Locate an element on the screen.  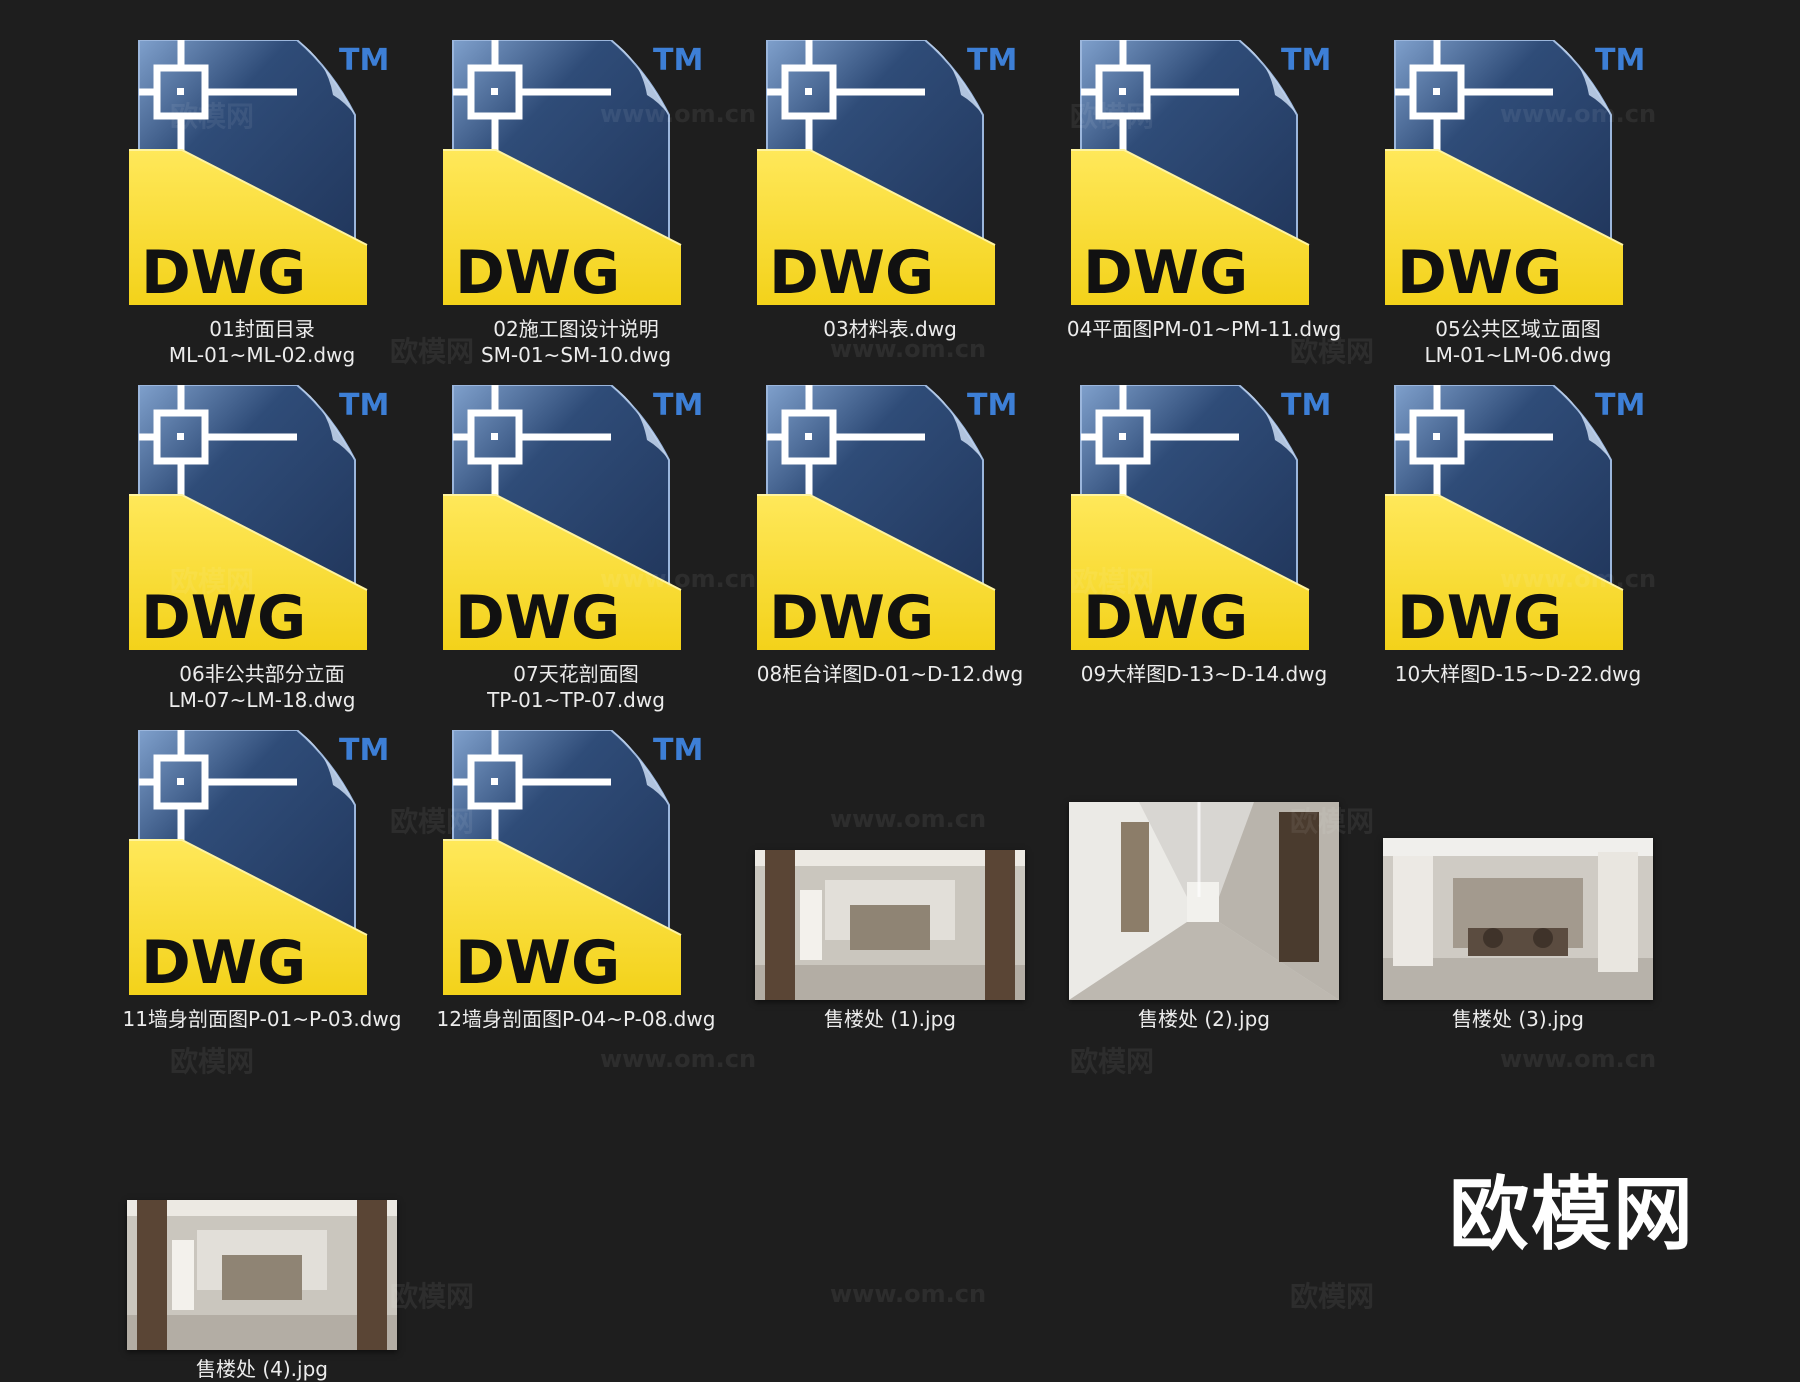
file-item-16: 售楼处 (4).jpg is located at coordinates (262, 1231).